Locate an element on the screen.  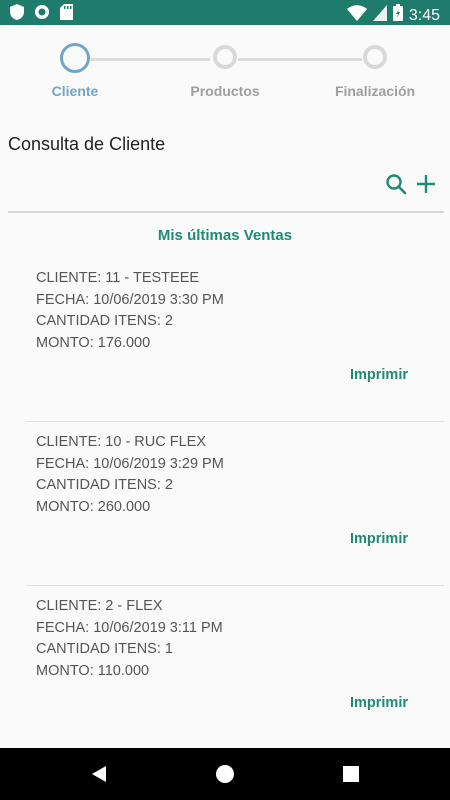
system-nav-bar is located at coordinates (225, 774).